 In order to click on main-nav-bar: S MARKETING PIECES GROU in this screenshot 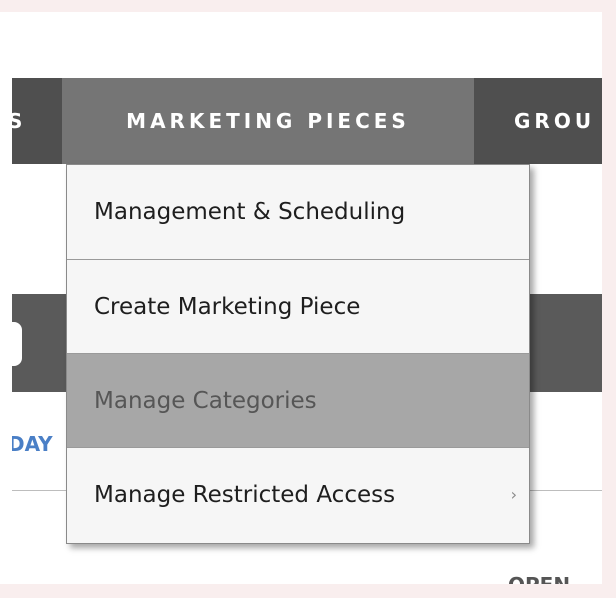, I will do `click(307, 121)`.